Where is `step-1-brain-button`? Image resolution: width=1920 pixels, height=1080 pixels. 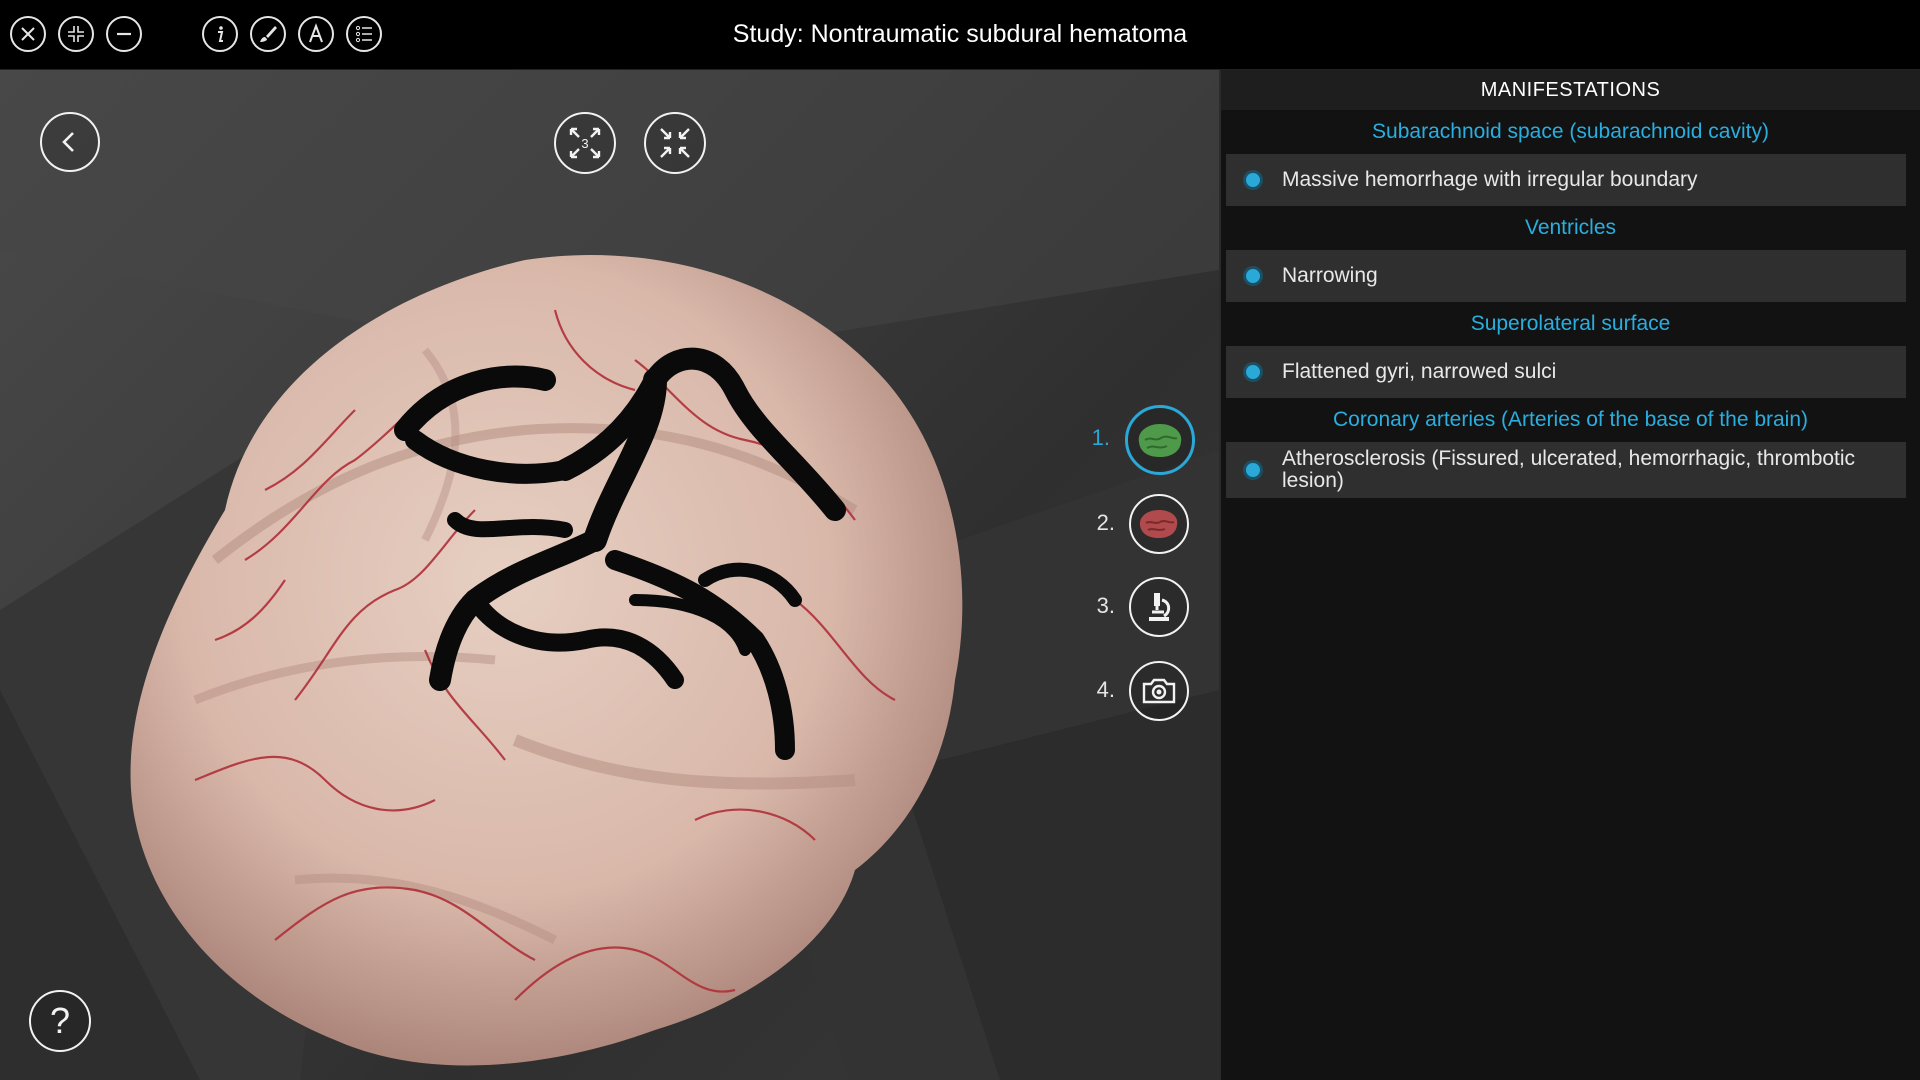 step-1-brain-button is located at coordinates (1160, 440).